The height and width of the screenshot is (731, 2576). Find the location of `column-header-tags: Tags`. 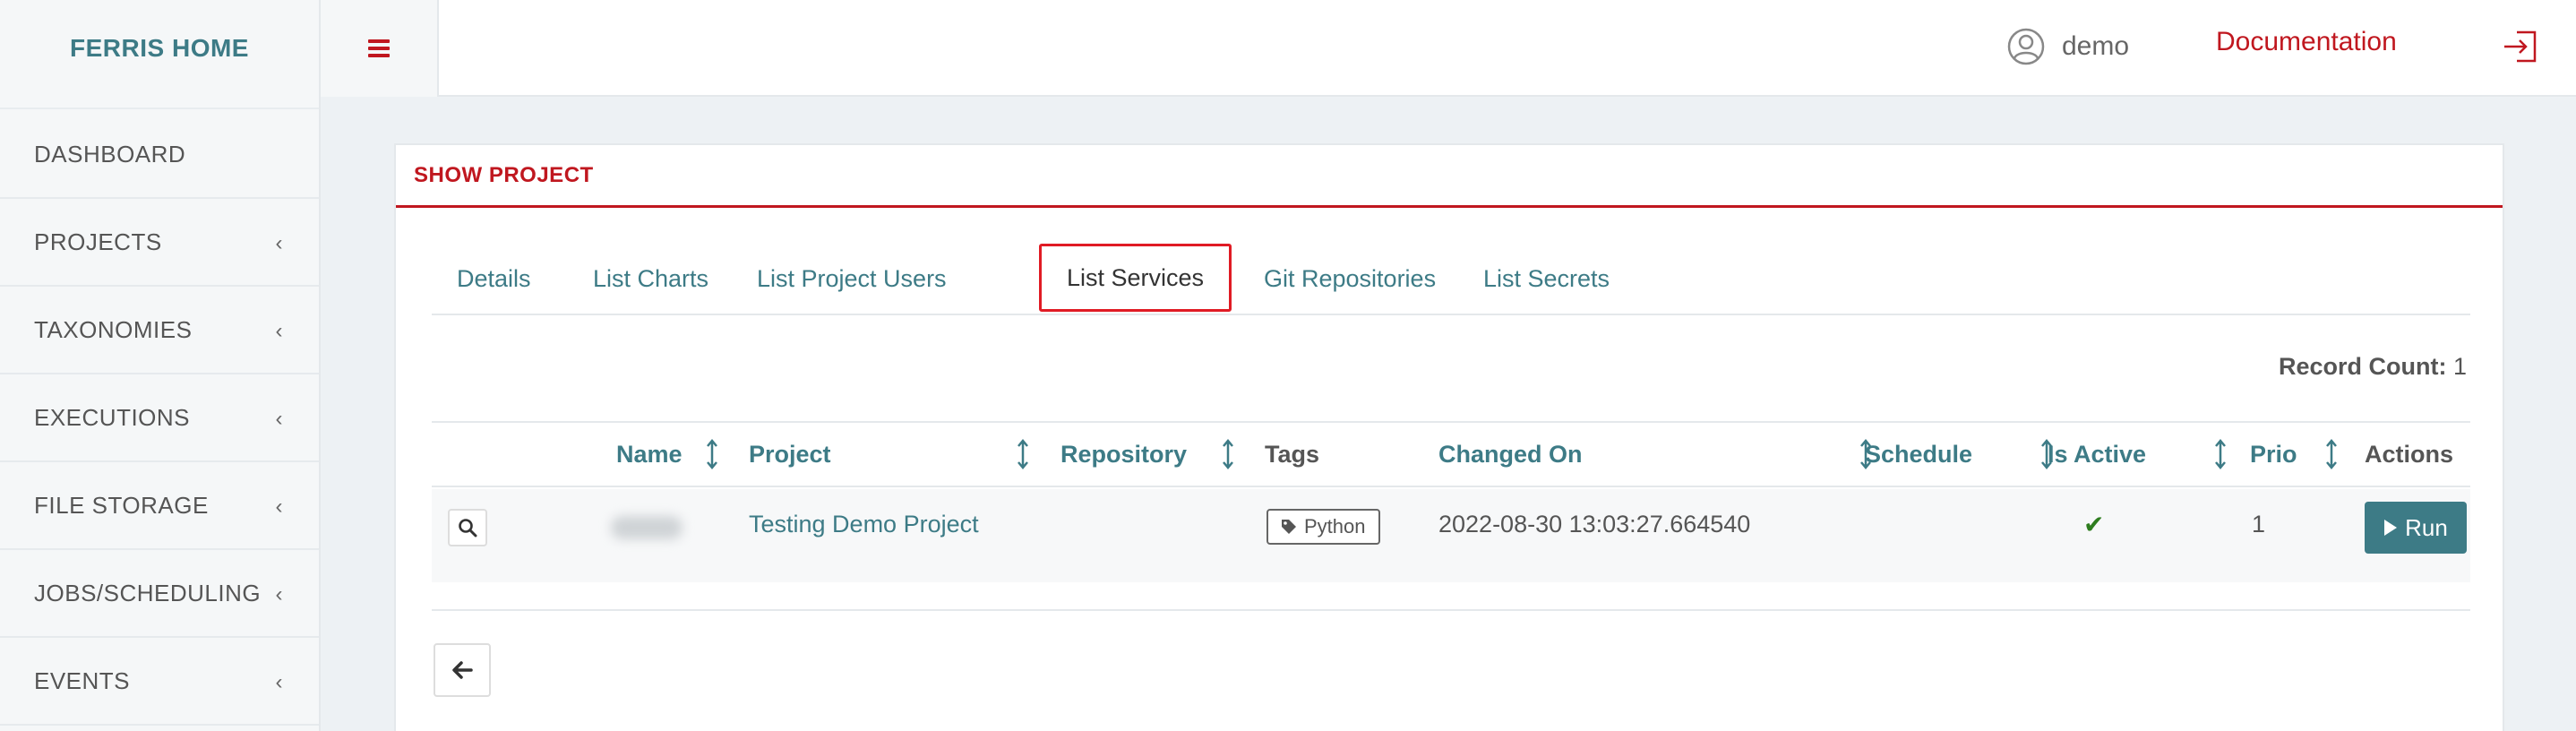

column-header-tags: Tags is located at coordinates (1292, 454).